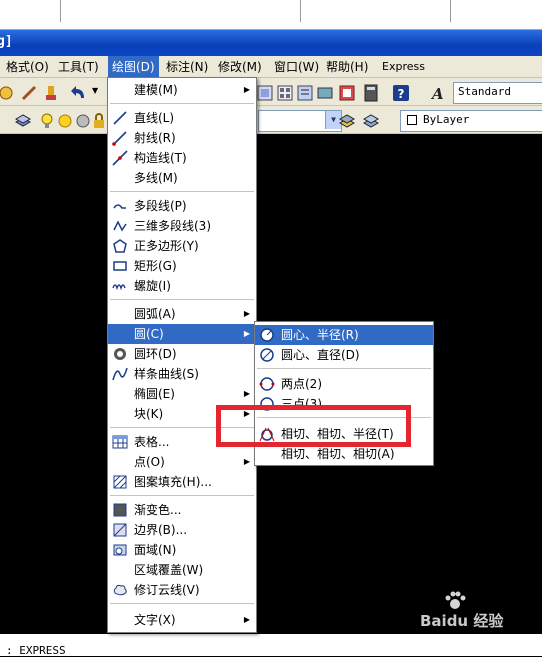 The height and width of the screenshot is (657, 542). Describe the element at coordinates (471, 121) in the screenshot. I see `color-combo: ByLayer` at that location.